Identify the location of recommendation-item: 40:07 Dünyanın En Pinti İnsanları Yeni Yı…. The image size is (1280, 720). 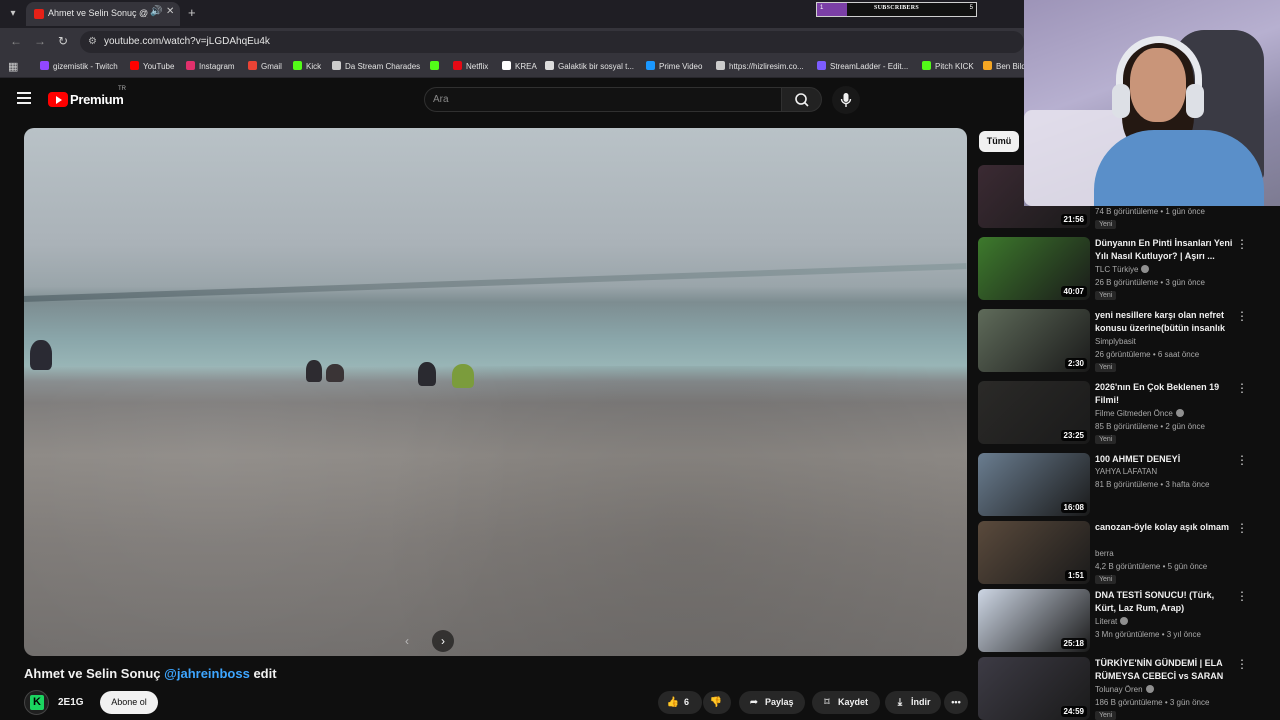
(1128, 270).